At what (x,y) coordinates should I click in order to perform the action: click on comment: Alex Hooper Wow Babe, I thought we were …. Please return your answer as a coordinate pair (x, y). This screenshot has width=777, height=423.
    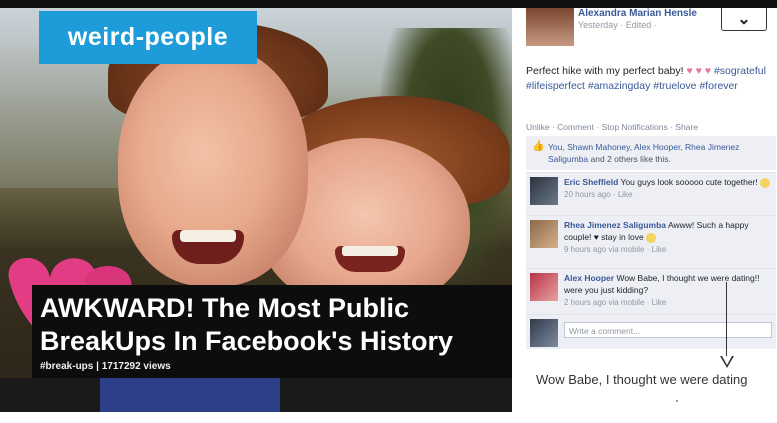
    Looking at the image, I should click on (651, 291).